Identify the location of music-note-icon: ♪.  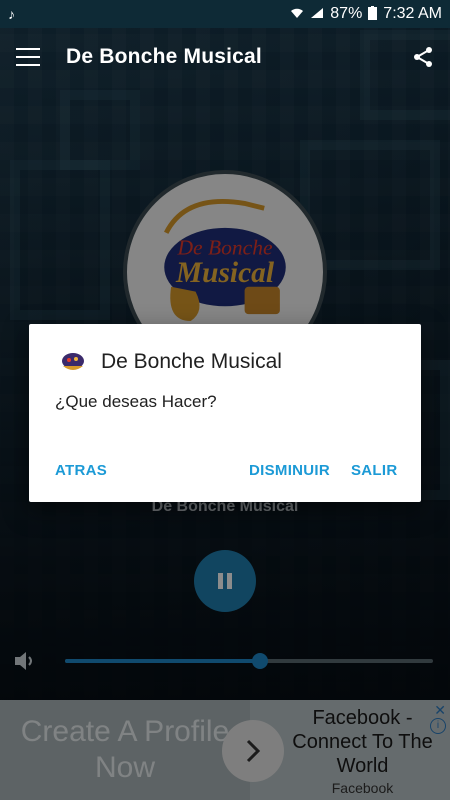
(11, 14).